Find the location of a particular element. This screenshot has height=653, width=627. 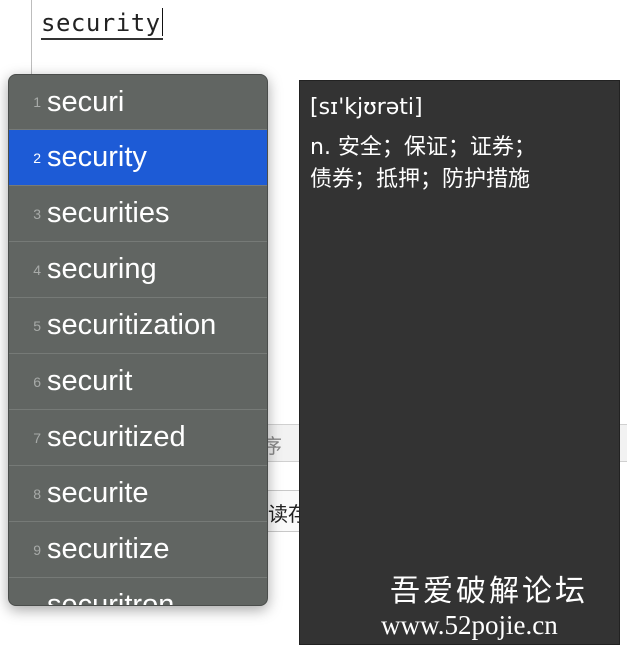

suggestion-item: securitron is located at coordinates (138, 592).